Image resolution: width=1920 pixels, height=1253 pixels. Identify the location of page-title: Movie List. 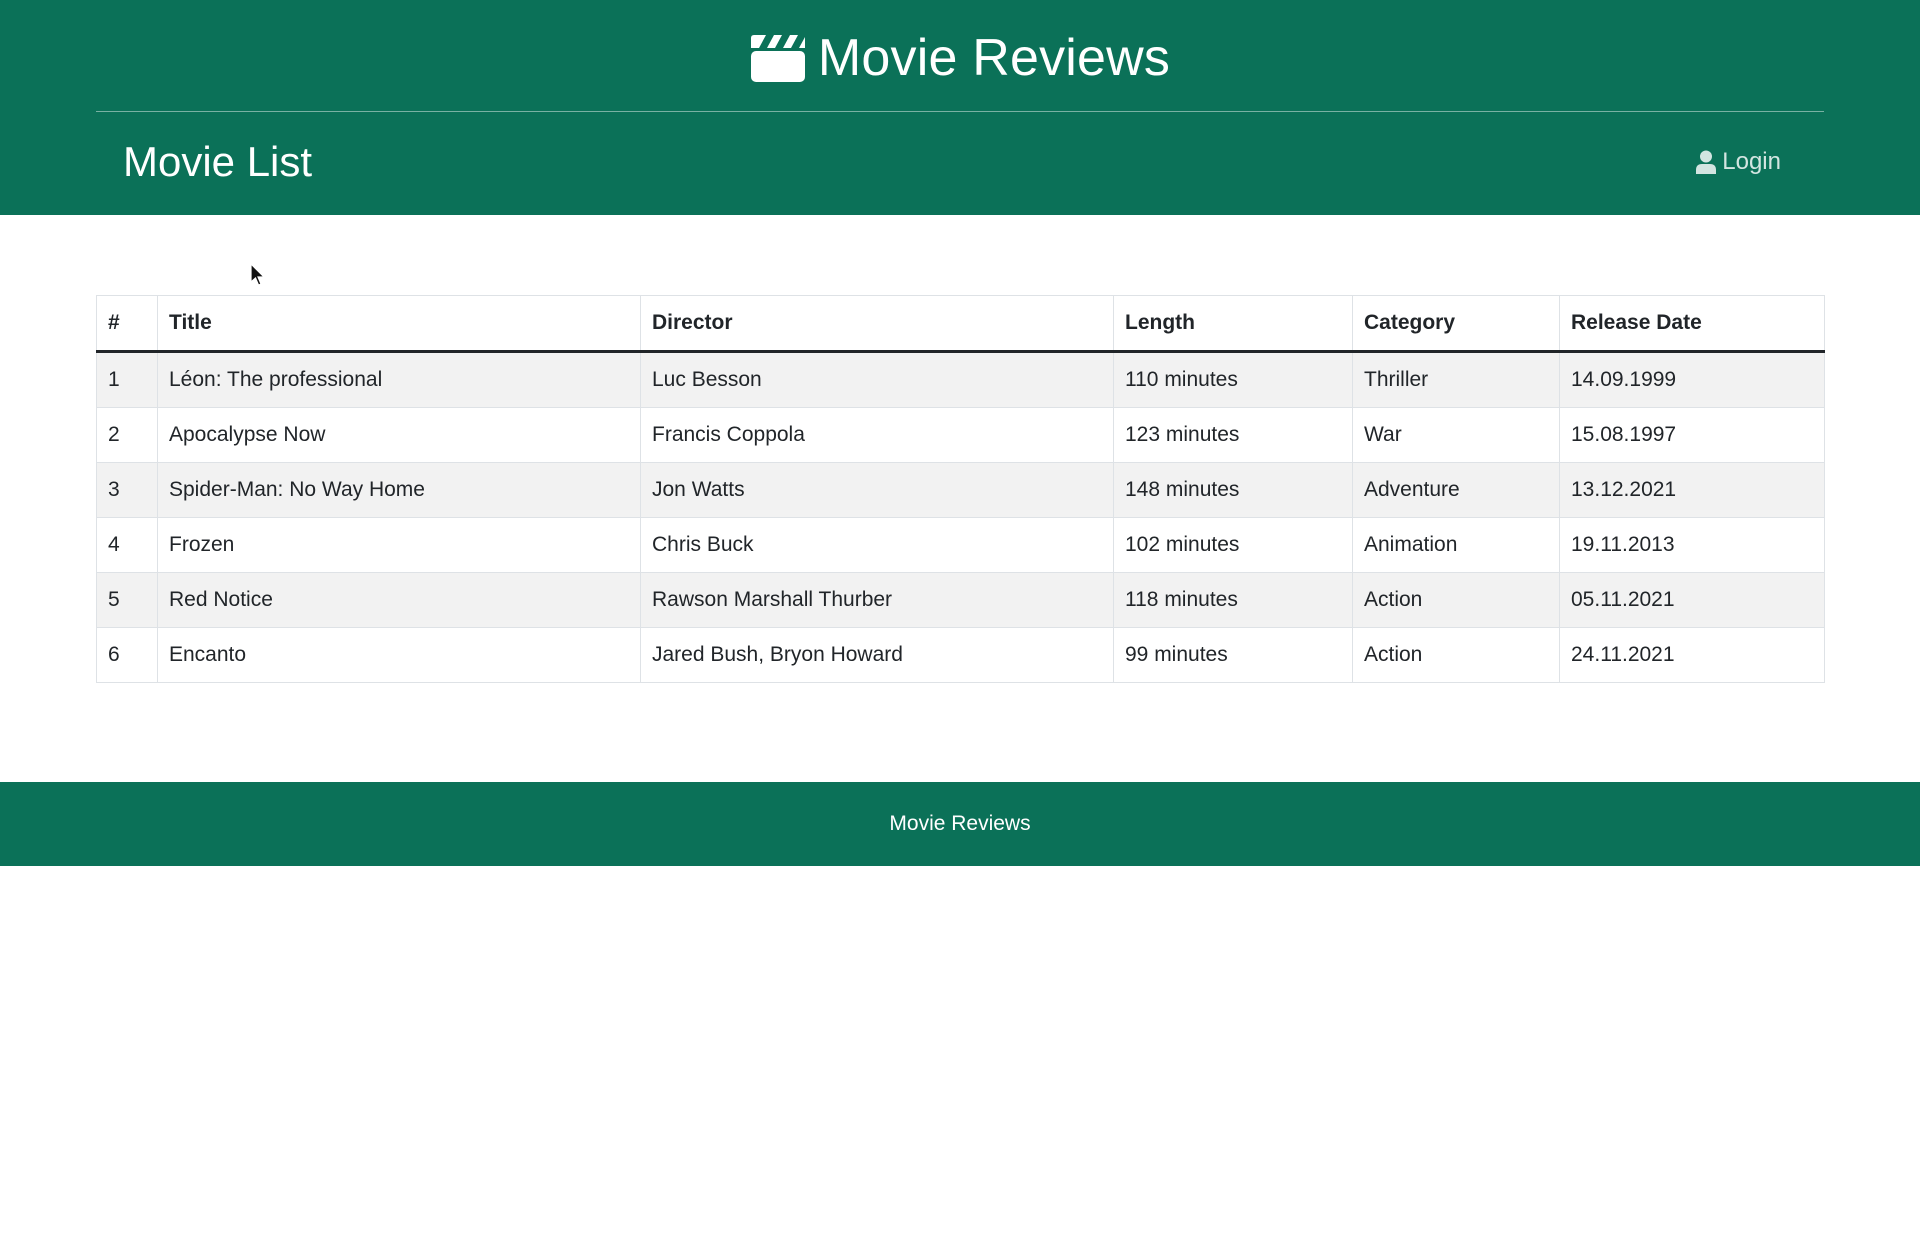
(218, 161).